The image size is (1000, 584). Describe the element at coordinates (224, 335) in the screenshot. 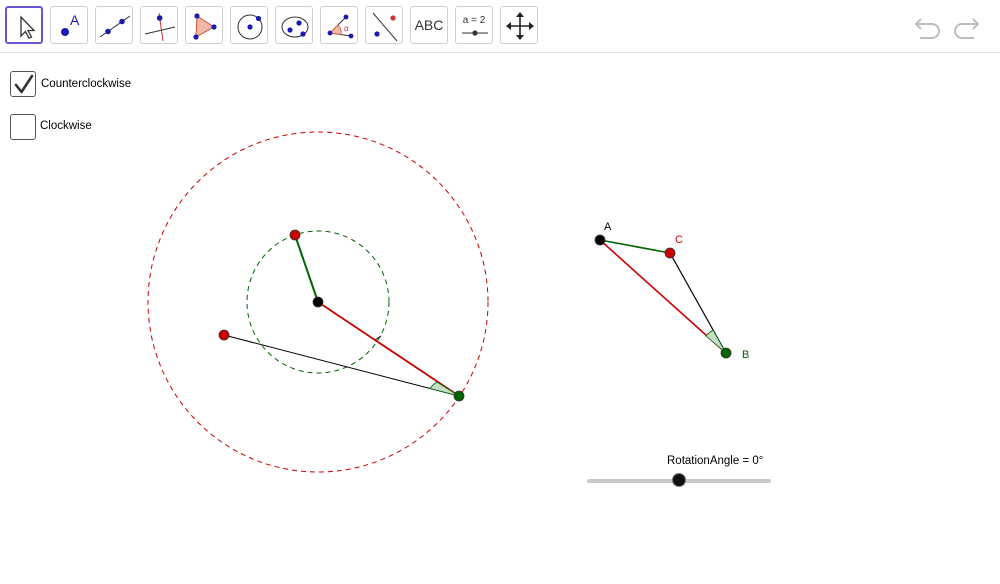

I see `red-point-left` at that location.